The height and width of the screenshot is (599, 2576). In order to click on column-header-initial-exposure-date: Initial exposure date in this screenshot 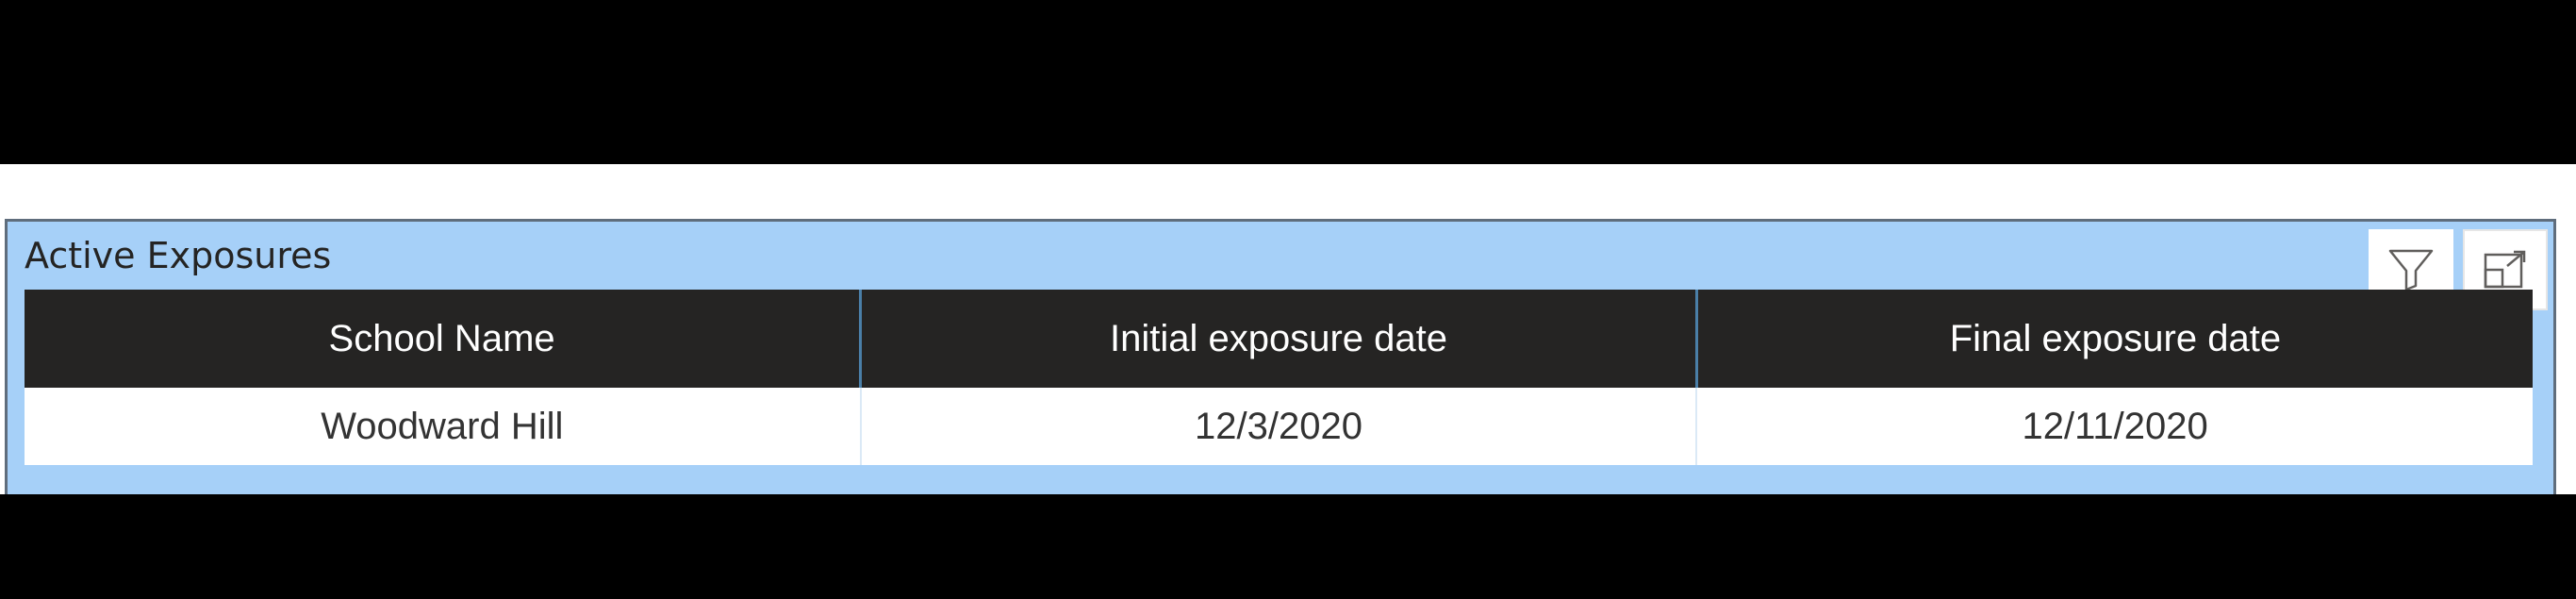, I will do `click(1279, 339)`.